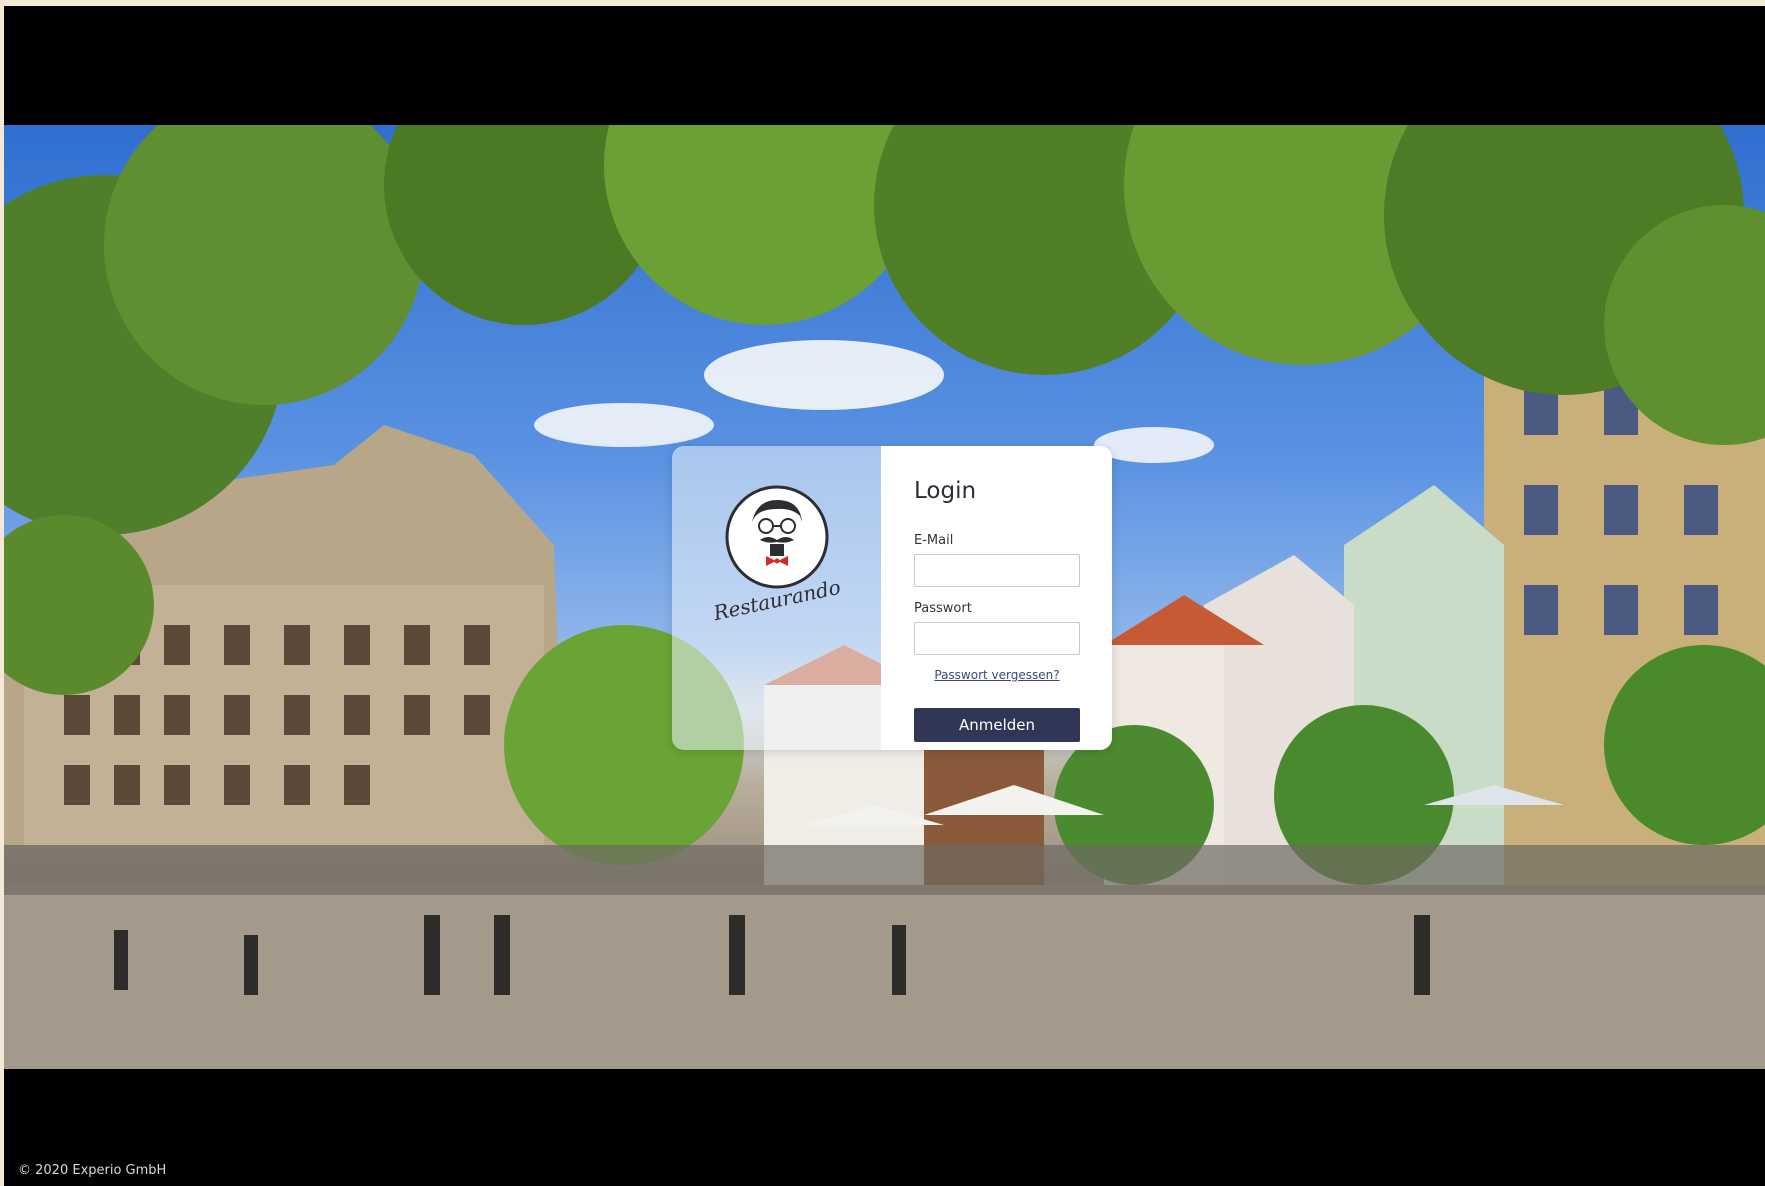 The height and width of the screenshot is (1186, 1765). I want to click on copyright-footer: © 2020 Experio GmbH, so click(92, 1170).